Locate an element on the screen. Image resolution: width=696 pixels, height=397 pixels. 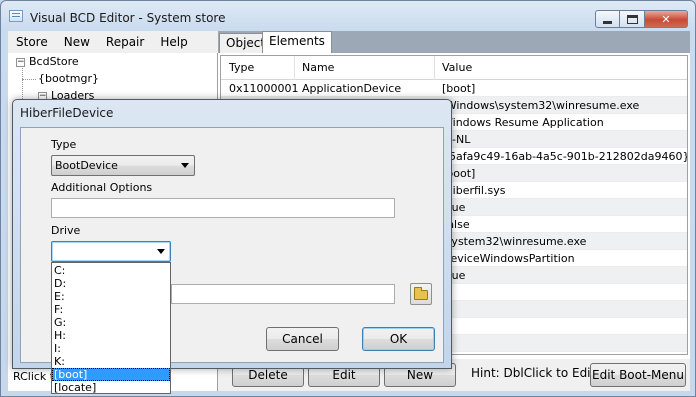
grid-header: Type Name Value is located at coordinates (454, 68).